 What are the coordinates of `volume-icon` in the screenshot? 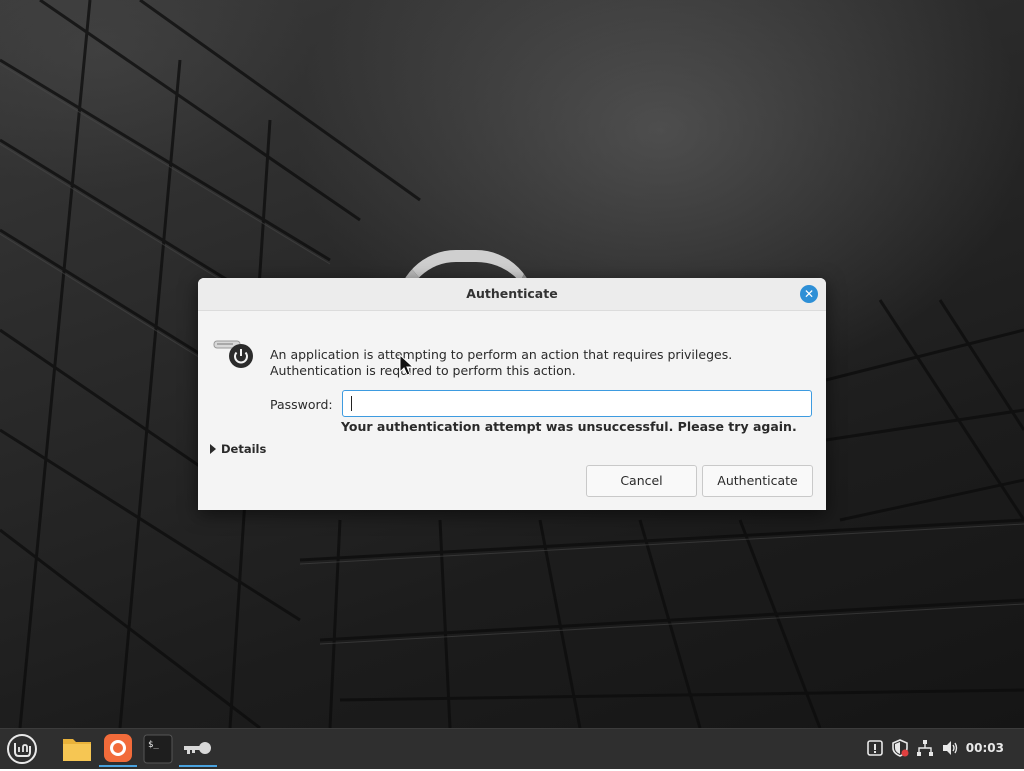 It's located at (950, 748).